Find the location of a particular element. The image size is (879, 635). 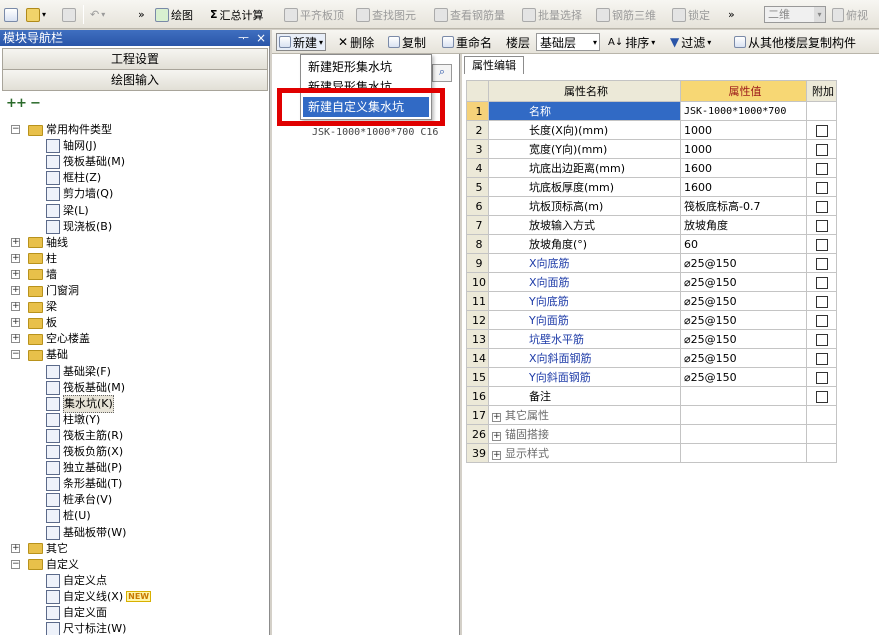

toolbar-overflow-icon: » is located at coordinates (141, 14).